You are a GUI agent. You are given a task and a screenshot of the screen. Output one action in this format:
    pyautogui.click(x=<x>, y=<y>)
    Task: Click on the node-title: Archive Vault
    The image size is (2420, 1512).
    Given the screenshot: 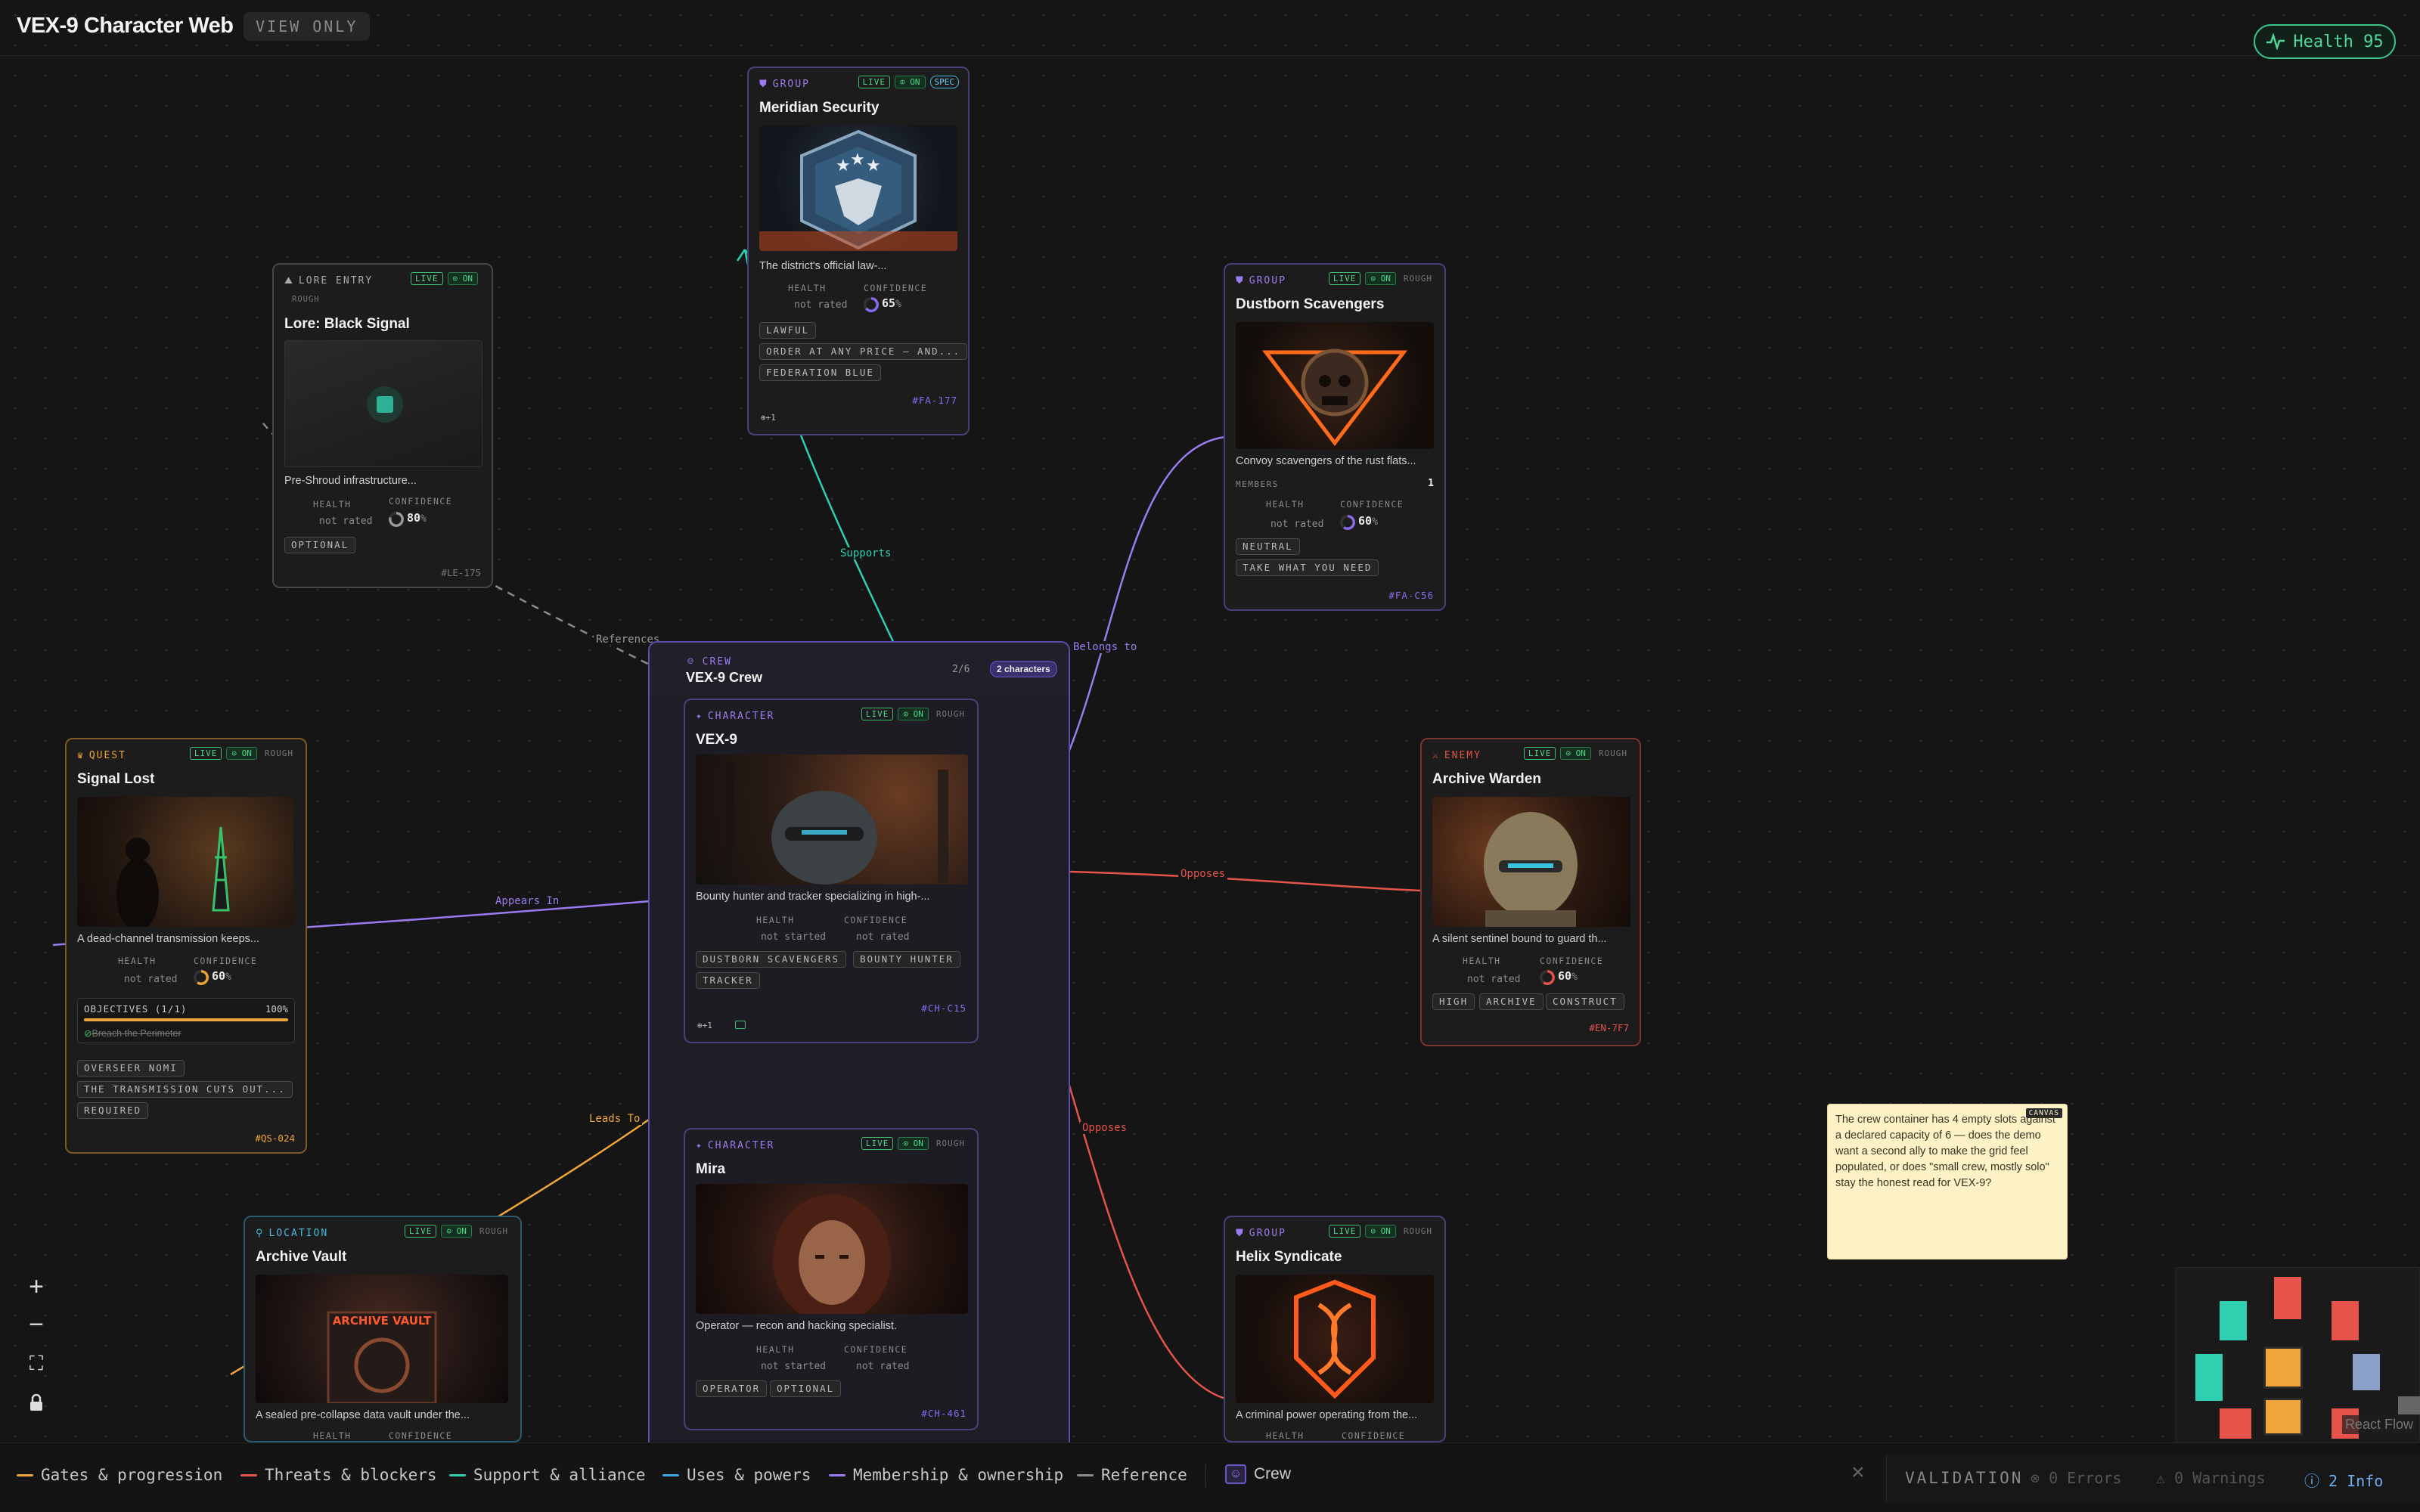 What is the action you would take?
    pyautogui.click(x=301, y=1257)
    